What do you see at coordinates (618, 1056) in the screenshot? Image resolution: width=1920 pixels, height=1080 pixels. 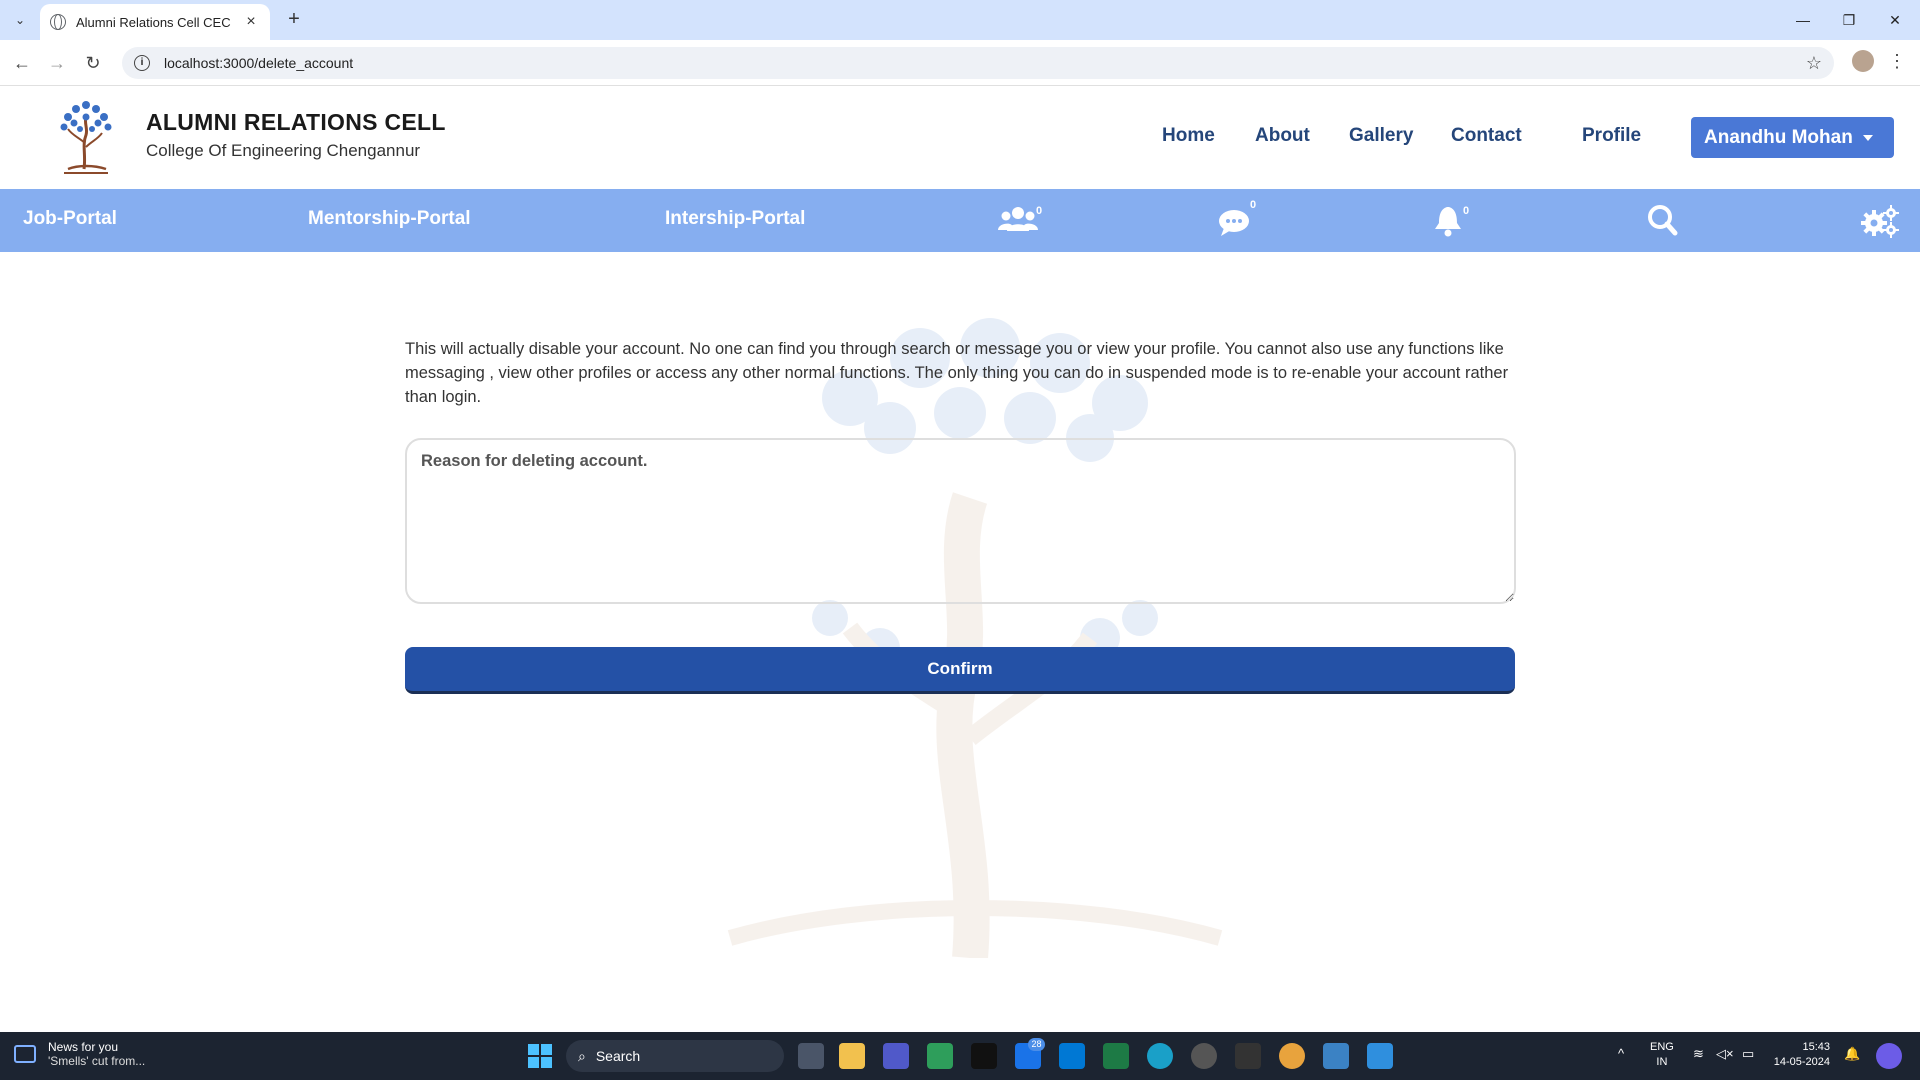 I see `taskbar-search-label: Search` at bounding box center [618, 1056].